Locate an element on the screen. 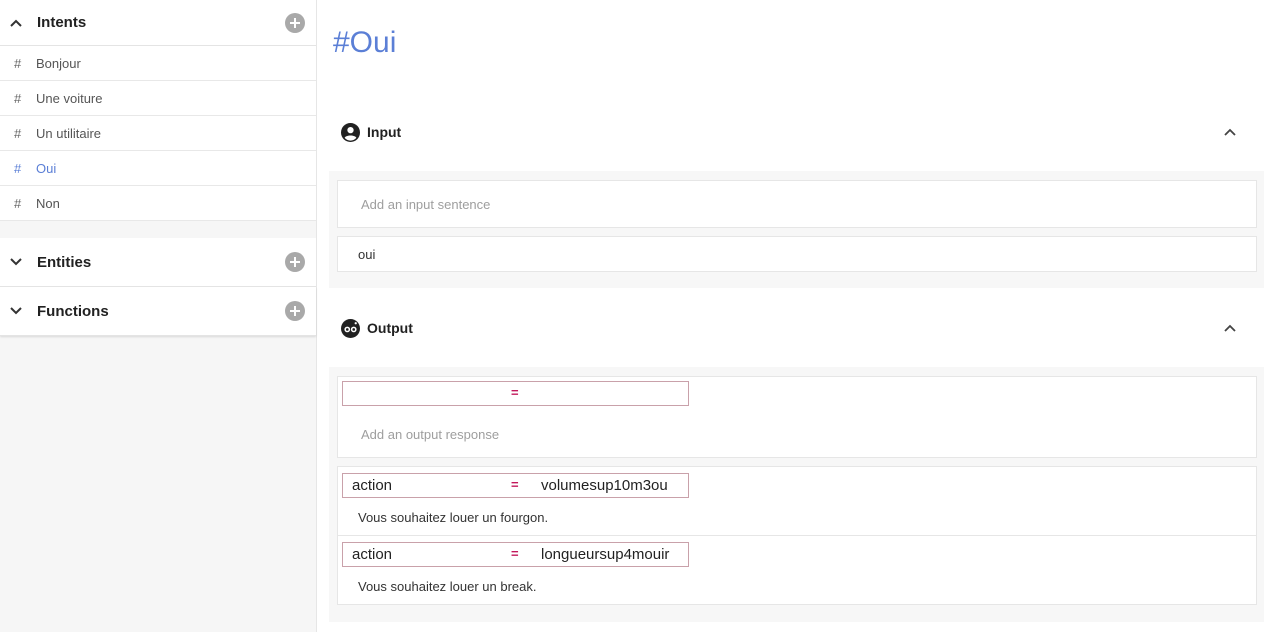 Image resolution: width=1266 pixels, height=632 pixels. intent-item-non: # Non is located at coordinates (158, 203).